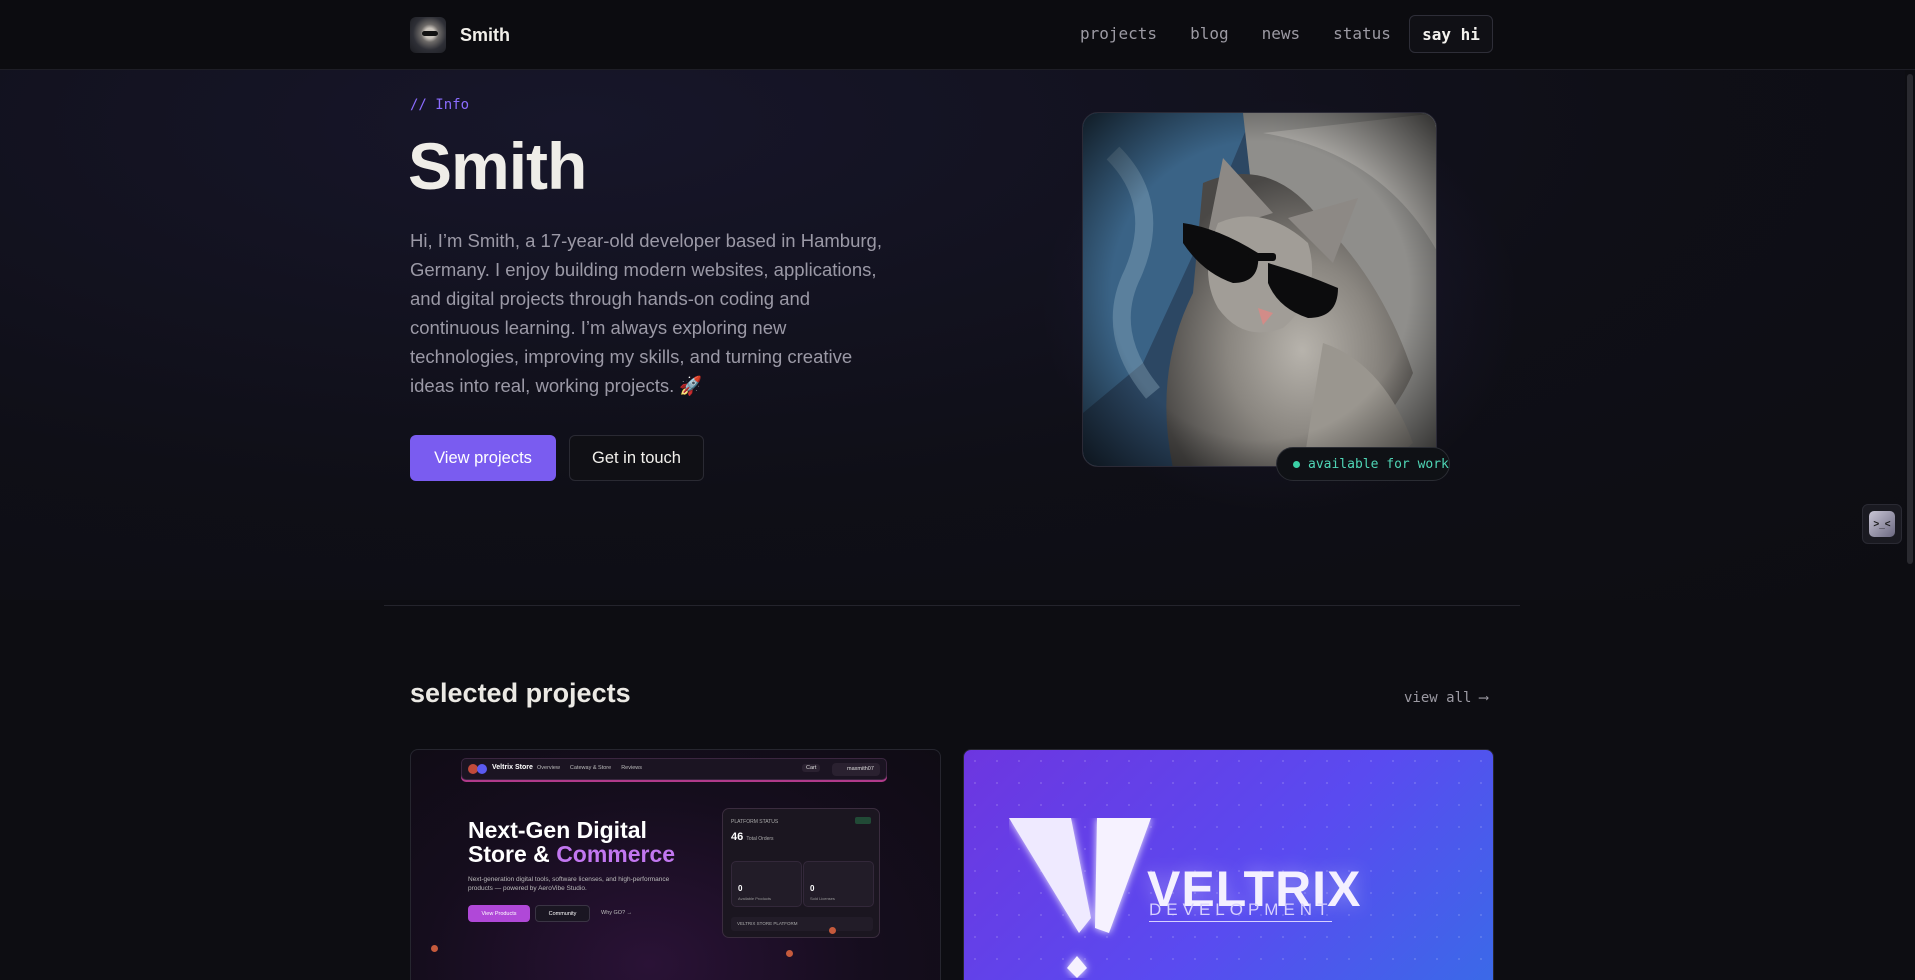  Describe the element at coordinates (548, 768) in the screenshot. I see `mock-link: Overview` at that location.